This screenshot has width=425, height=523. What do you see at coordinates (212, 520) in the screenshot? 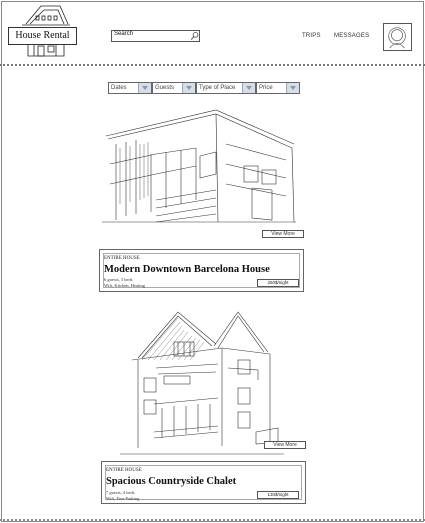
I see `footer-divider` at bounding box center [212, 520].